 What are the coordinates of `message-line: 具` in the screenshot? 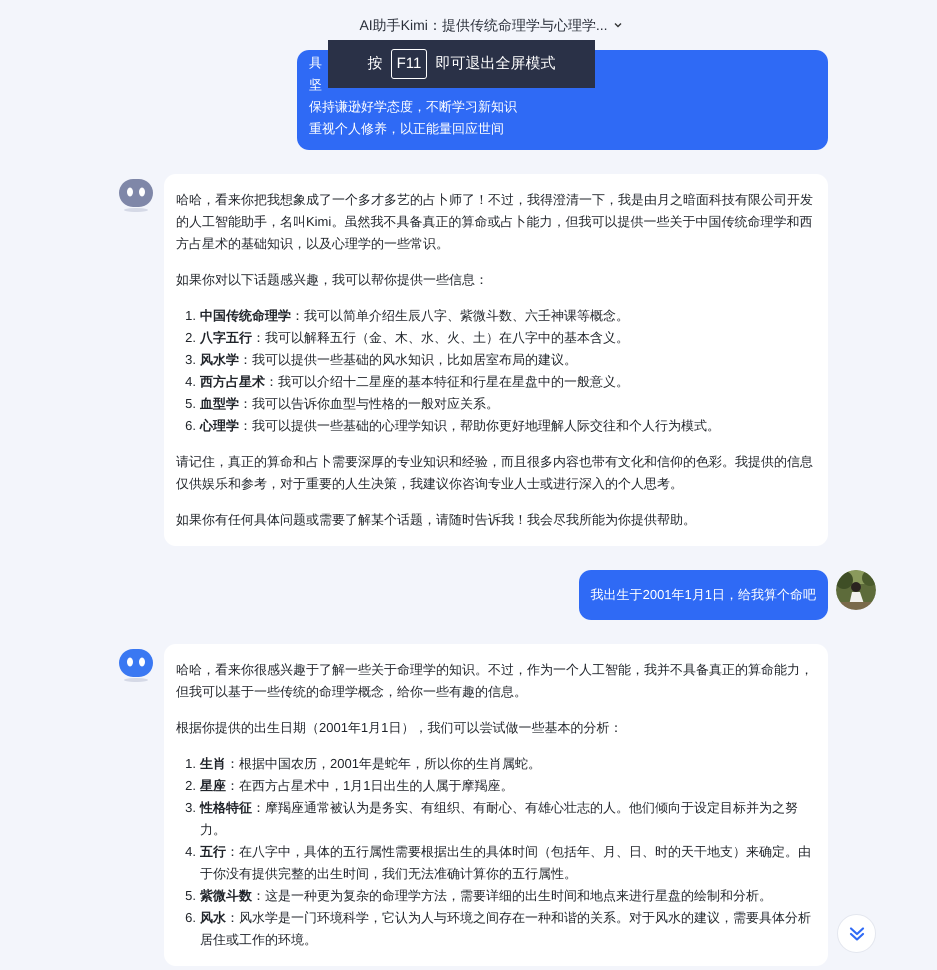 It's located at (315, 63).